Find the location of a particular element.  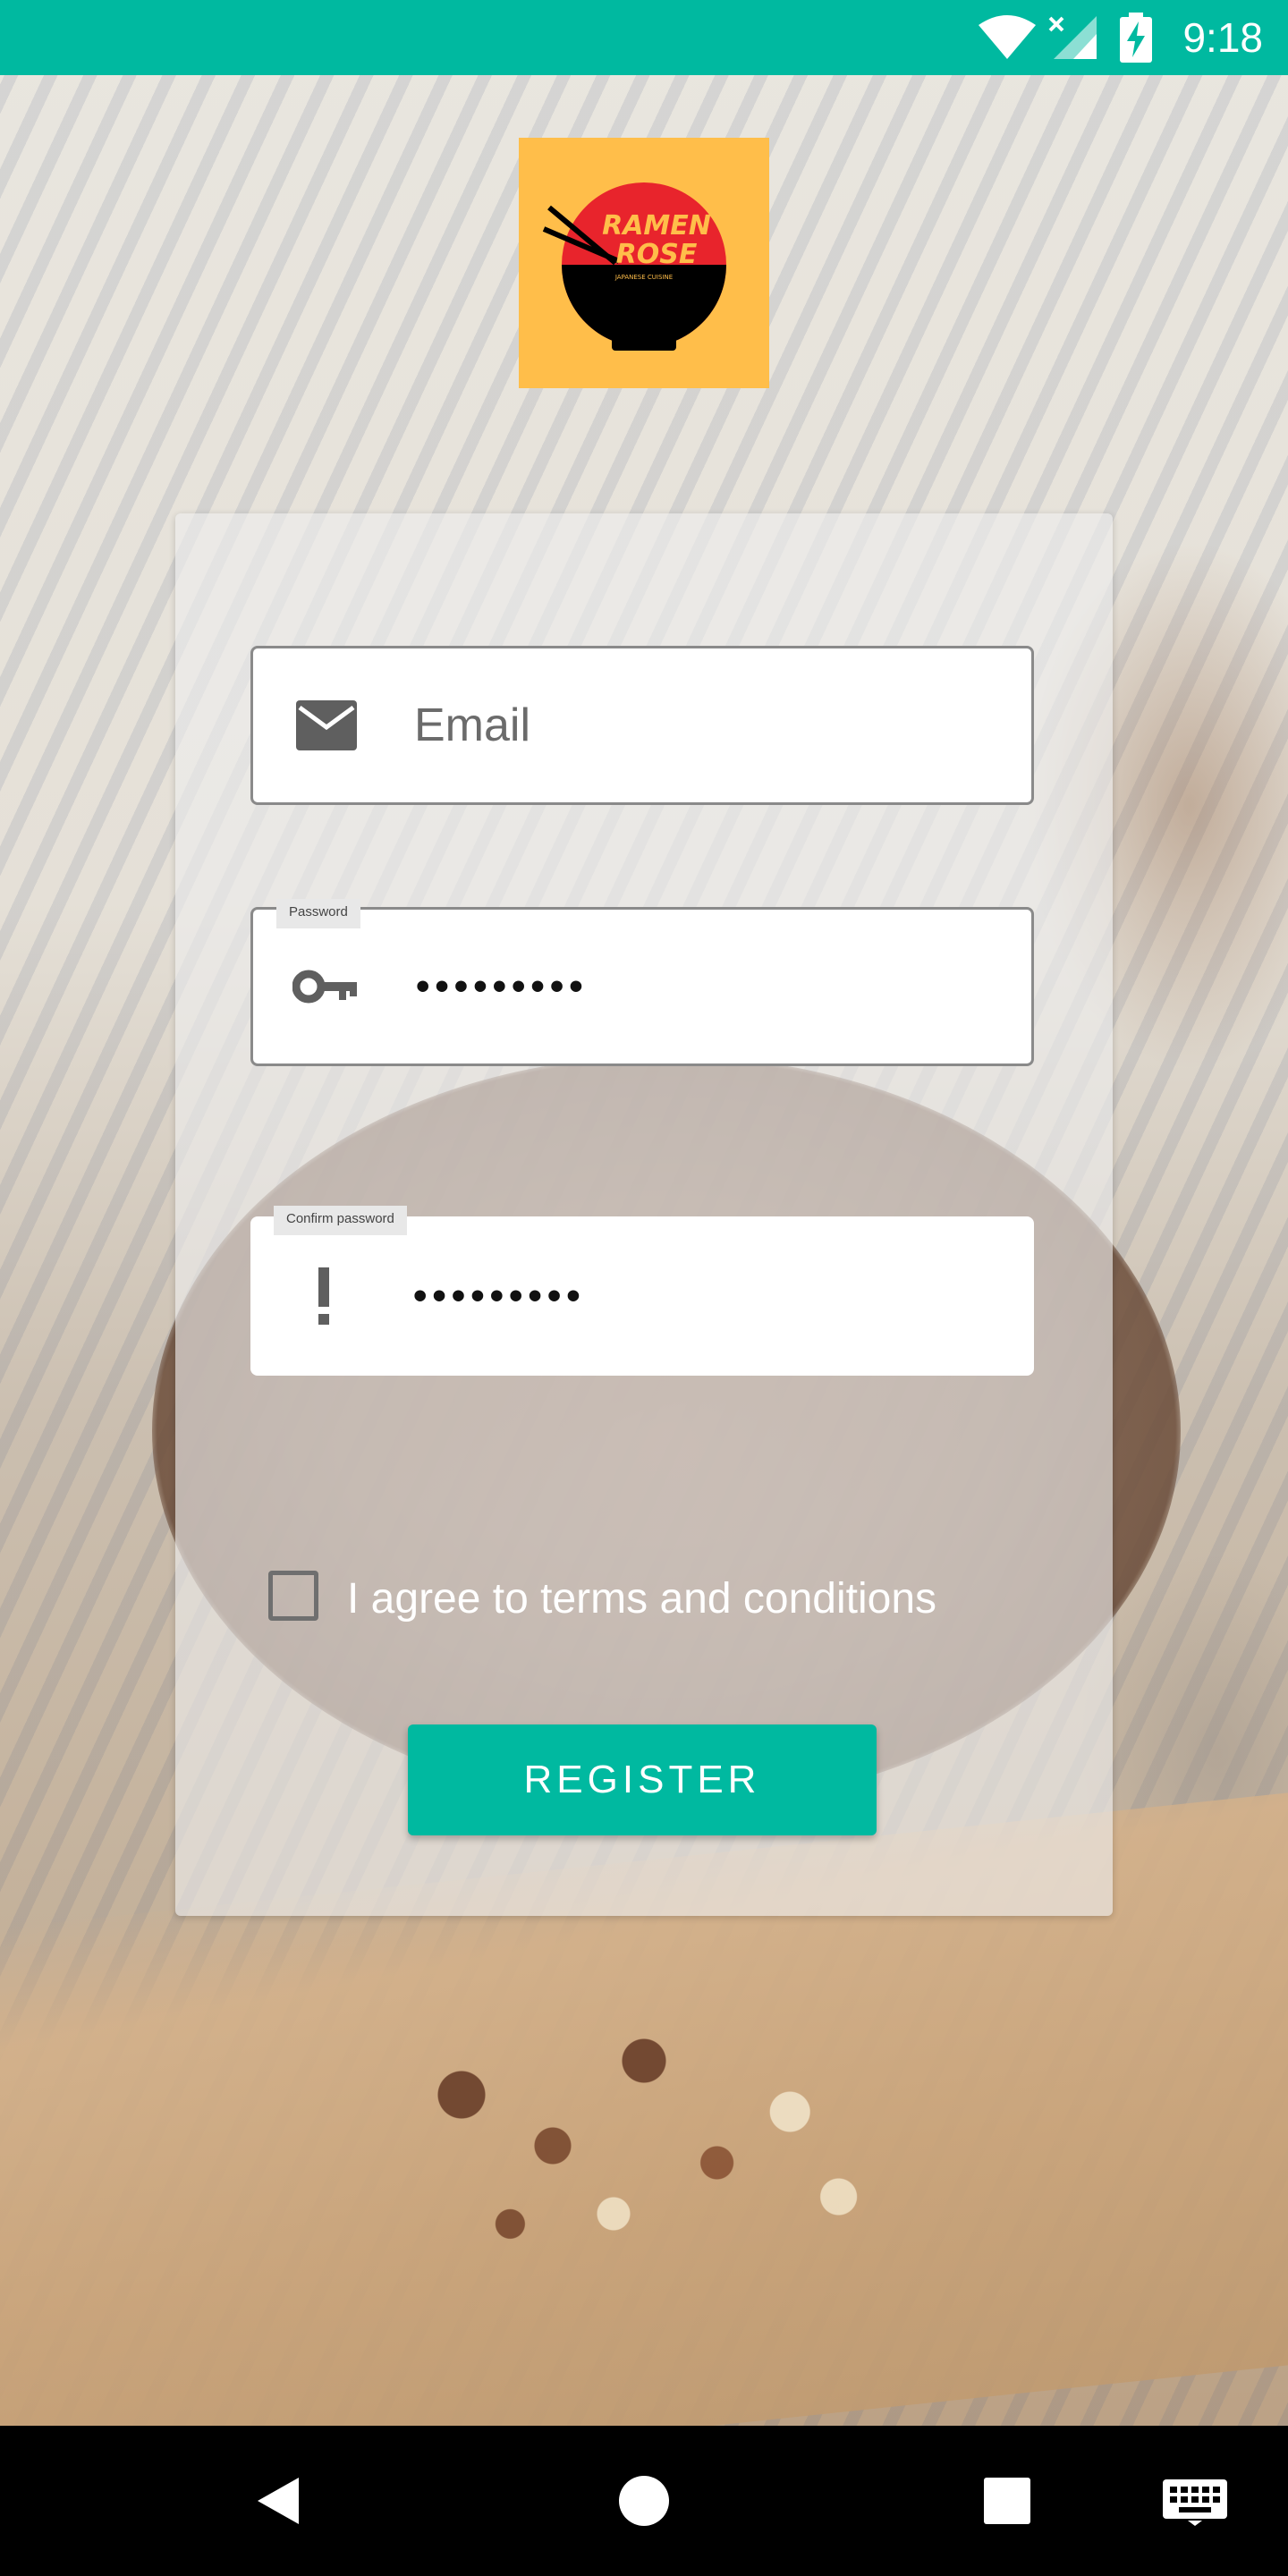

ramen-bowl-logo: RAMEN ROSE JAPANESE CUISINE is located at coordinates (634, 266).